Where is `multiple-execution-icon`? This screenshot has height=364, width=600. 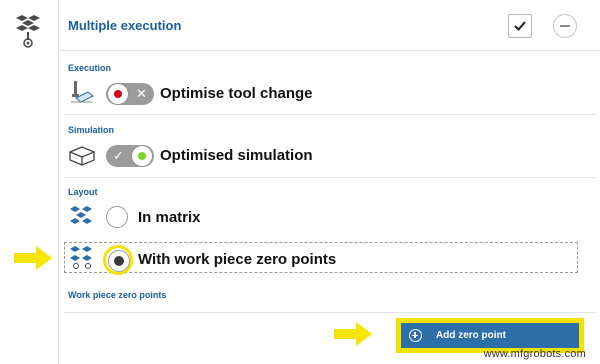 multiple-execution-icon is located at coordinates (28, 31).